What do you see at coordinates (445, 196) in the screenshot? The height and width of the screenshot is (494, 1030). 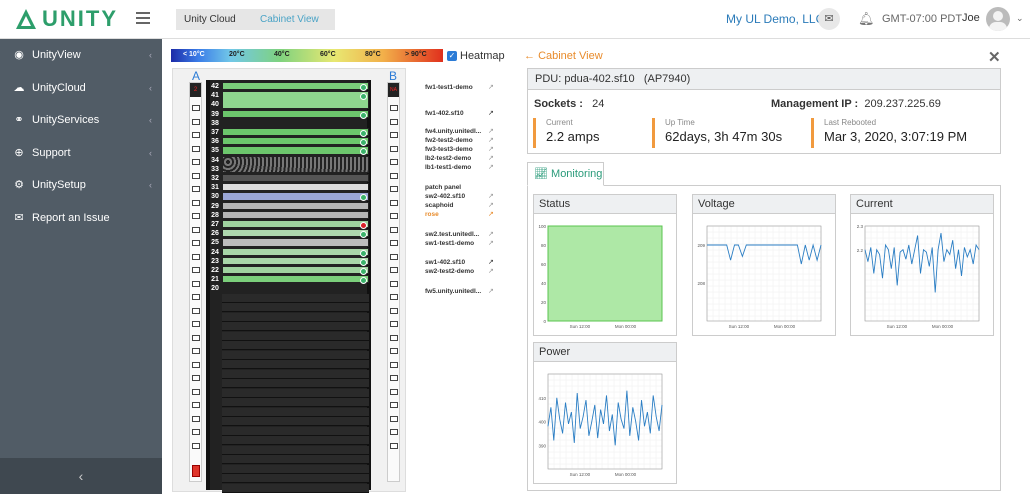 I see `device-name: sw2-402.sf10` at bounding box center [445, 196].